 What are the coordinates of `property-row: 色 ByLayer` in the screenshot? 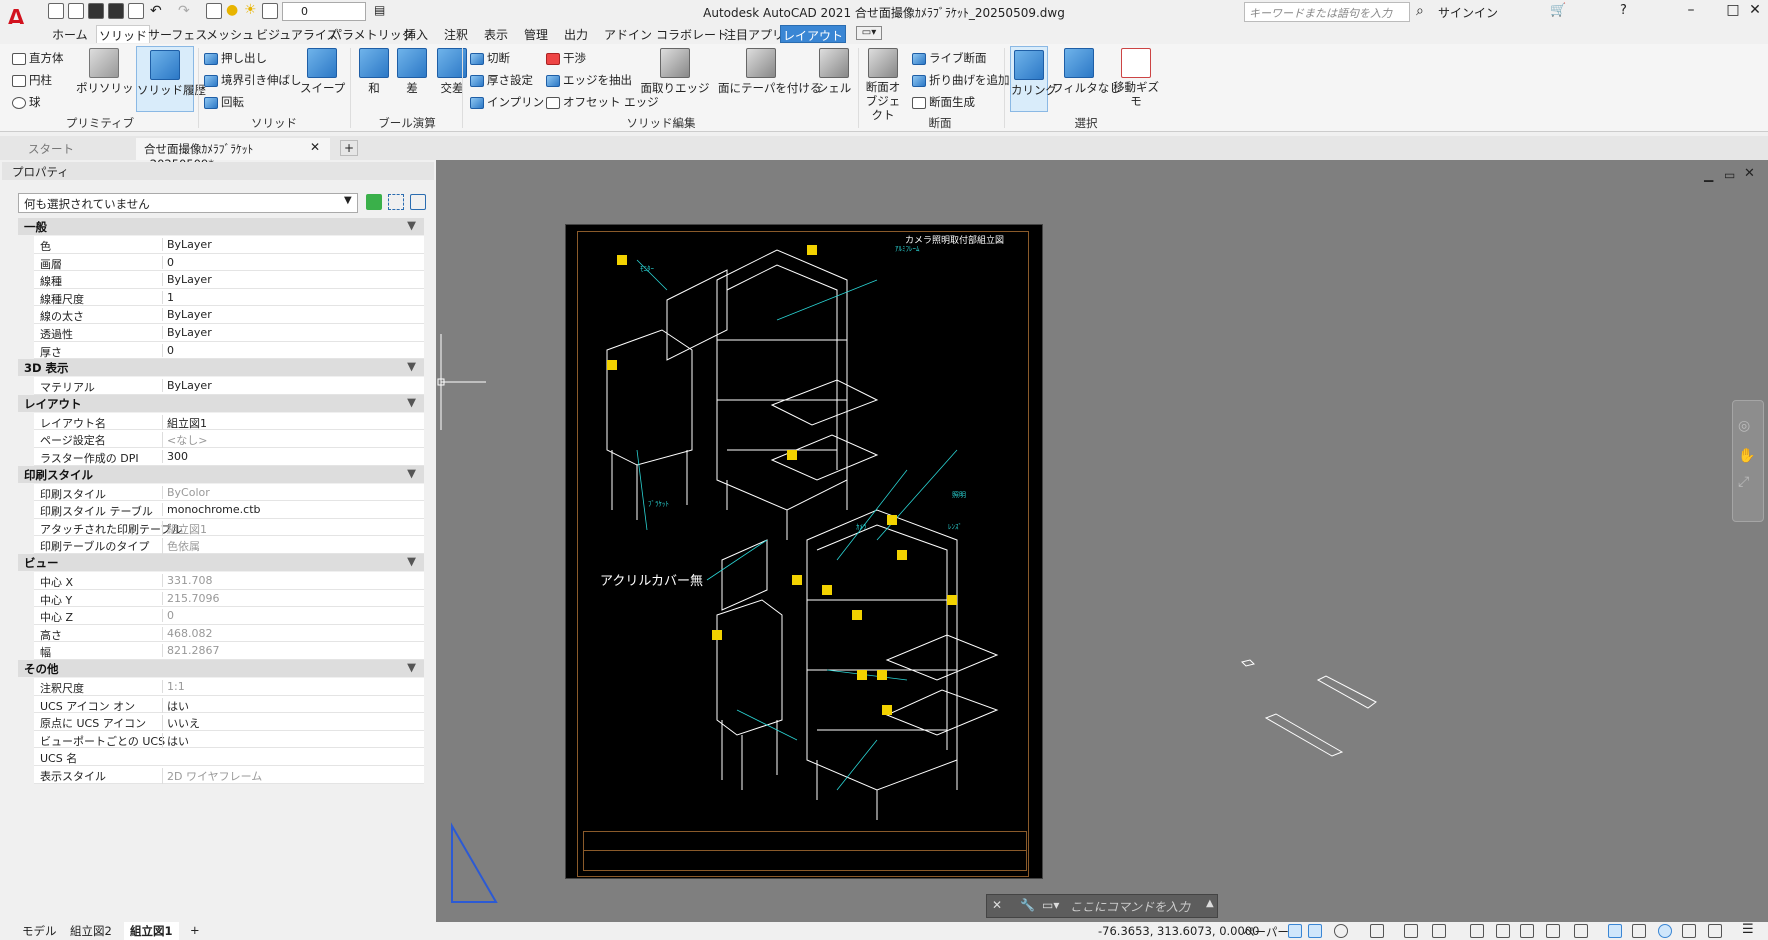 It's located at (229, 245).